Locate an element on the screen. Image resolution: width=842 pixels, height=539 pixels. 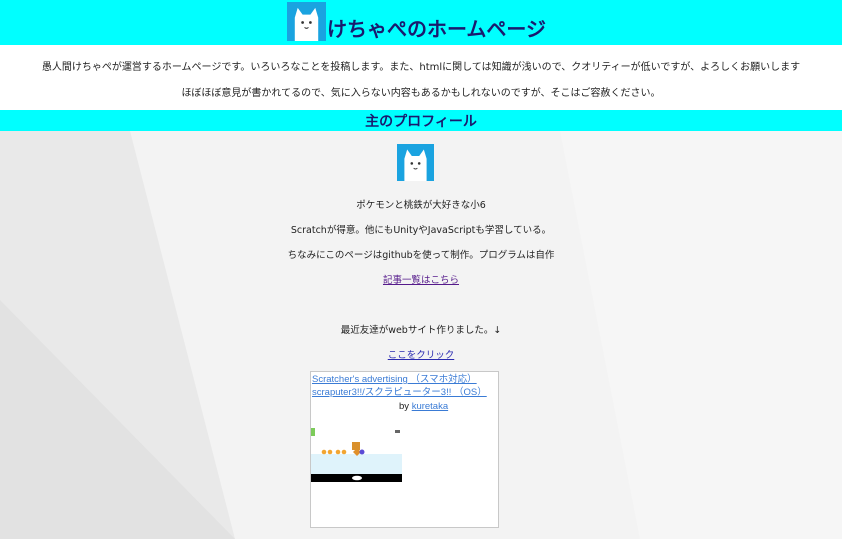
embed-author: by kuretaka is located at coordinates (423, 406).